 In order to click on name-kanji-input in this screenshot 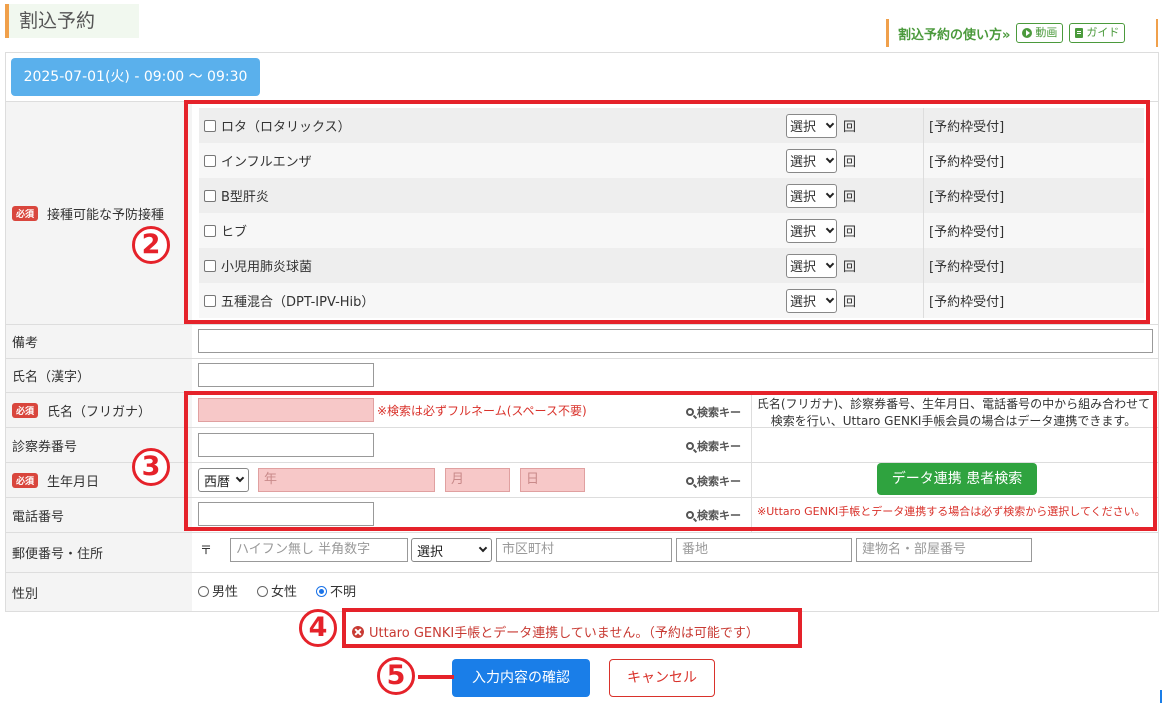, I will do `click(286, 375)`.